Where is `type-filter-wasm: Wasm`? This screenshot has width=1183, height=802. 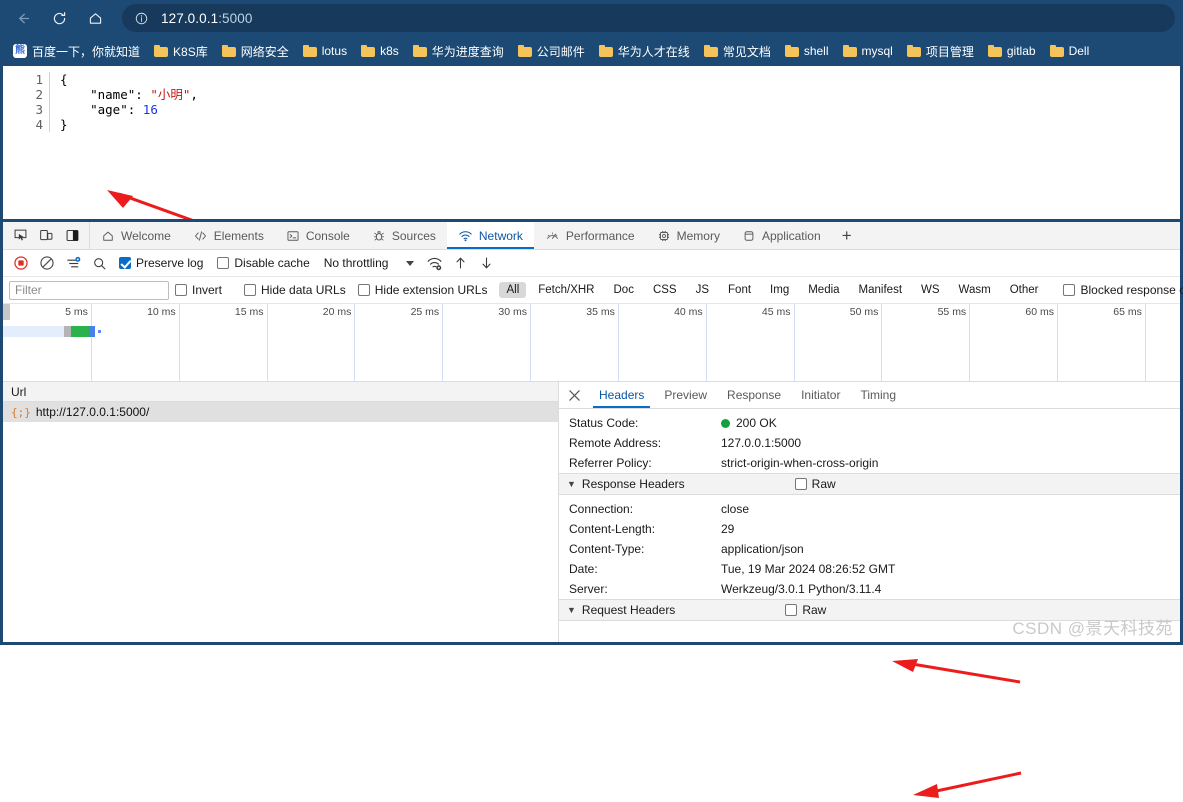 type-filter-wasm: Wasm is located at coordinates (975, 290).